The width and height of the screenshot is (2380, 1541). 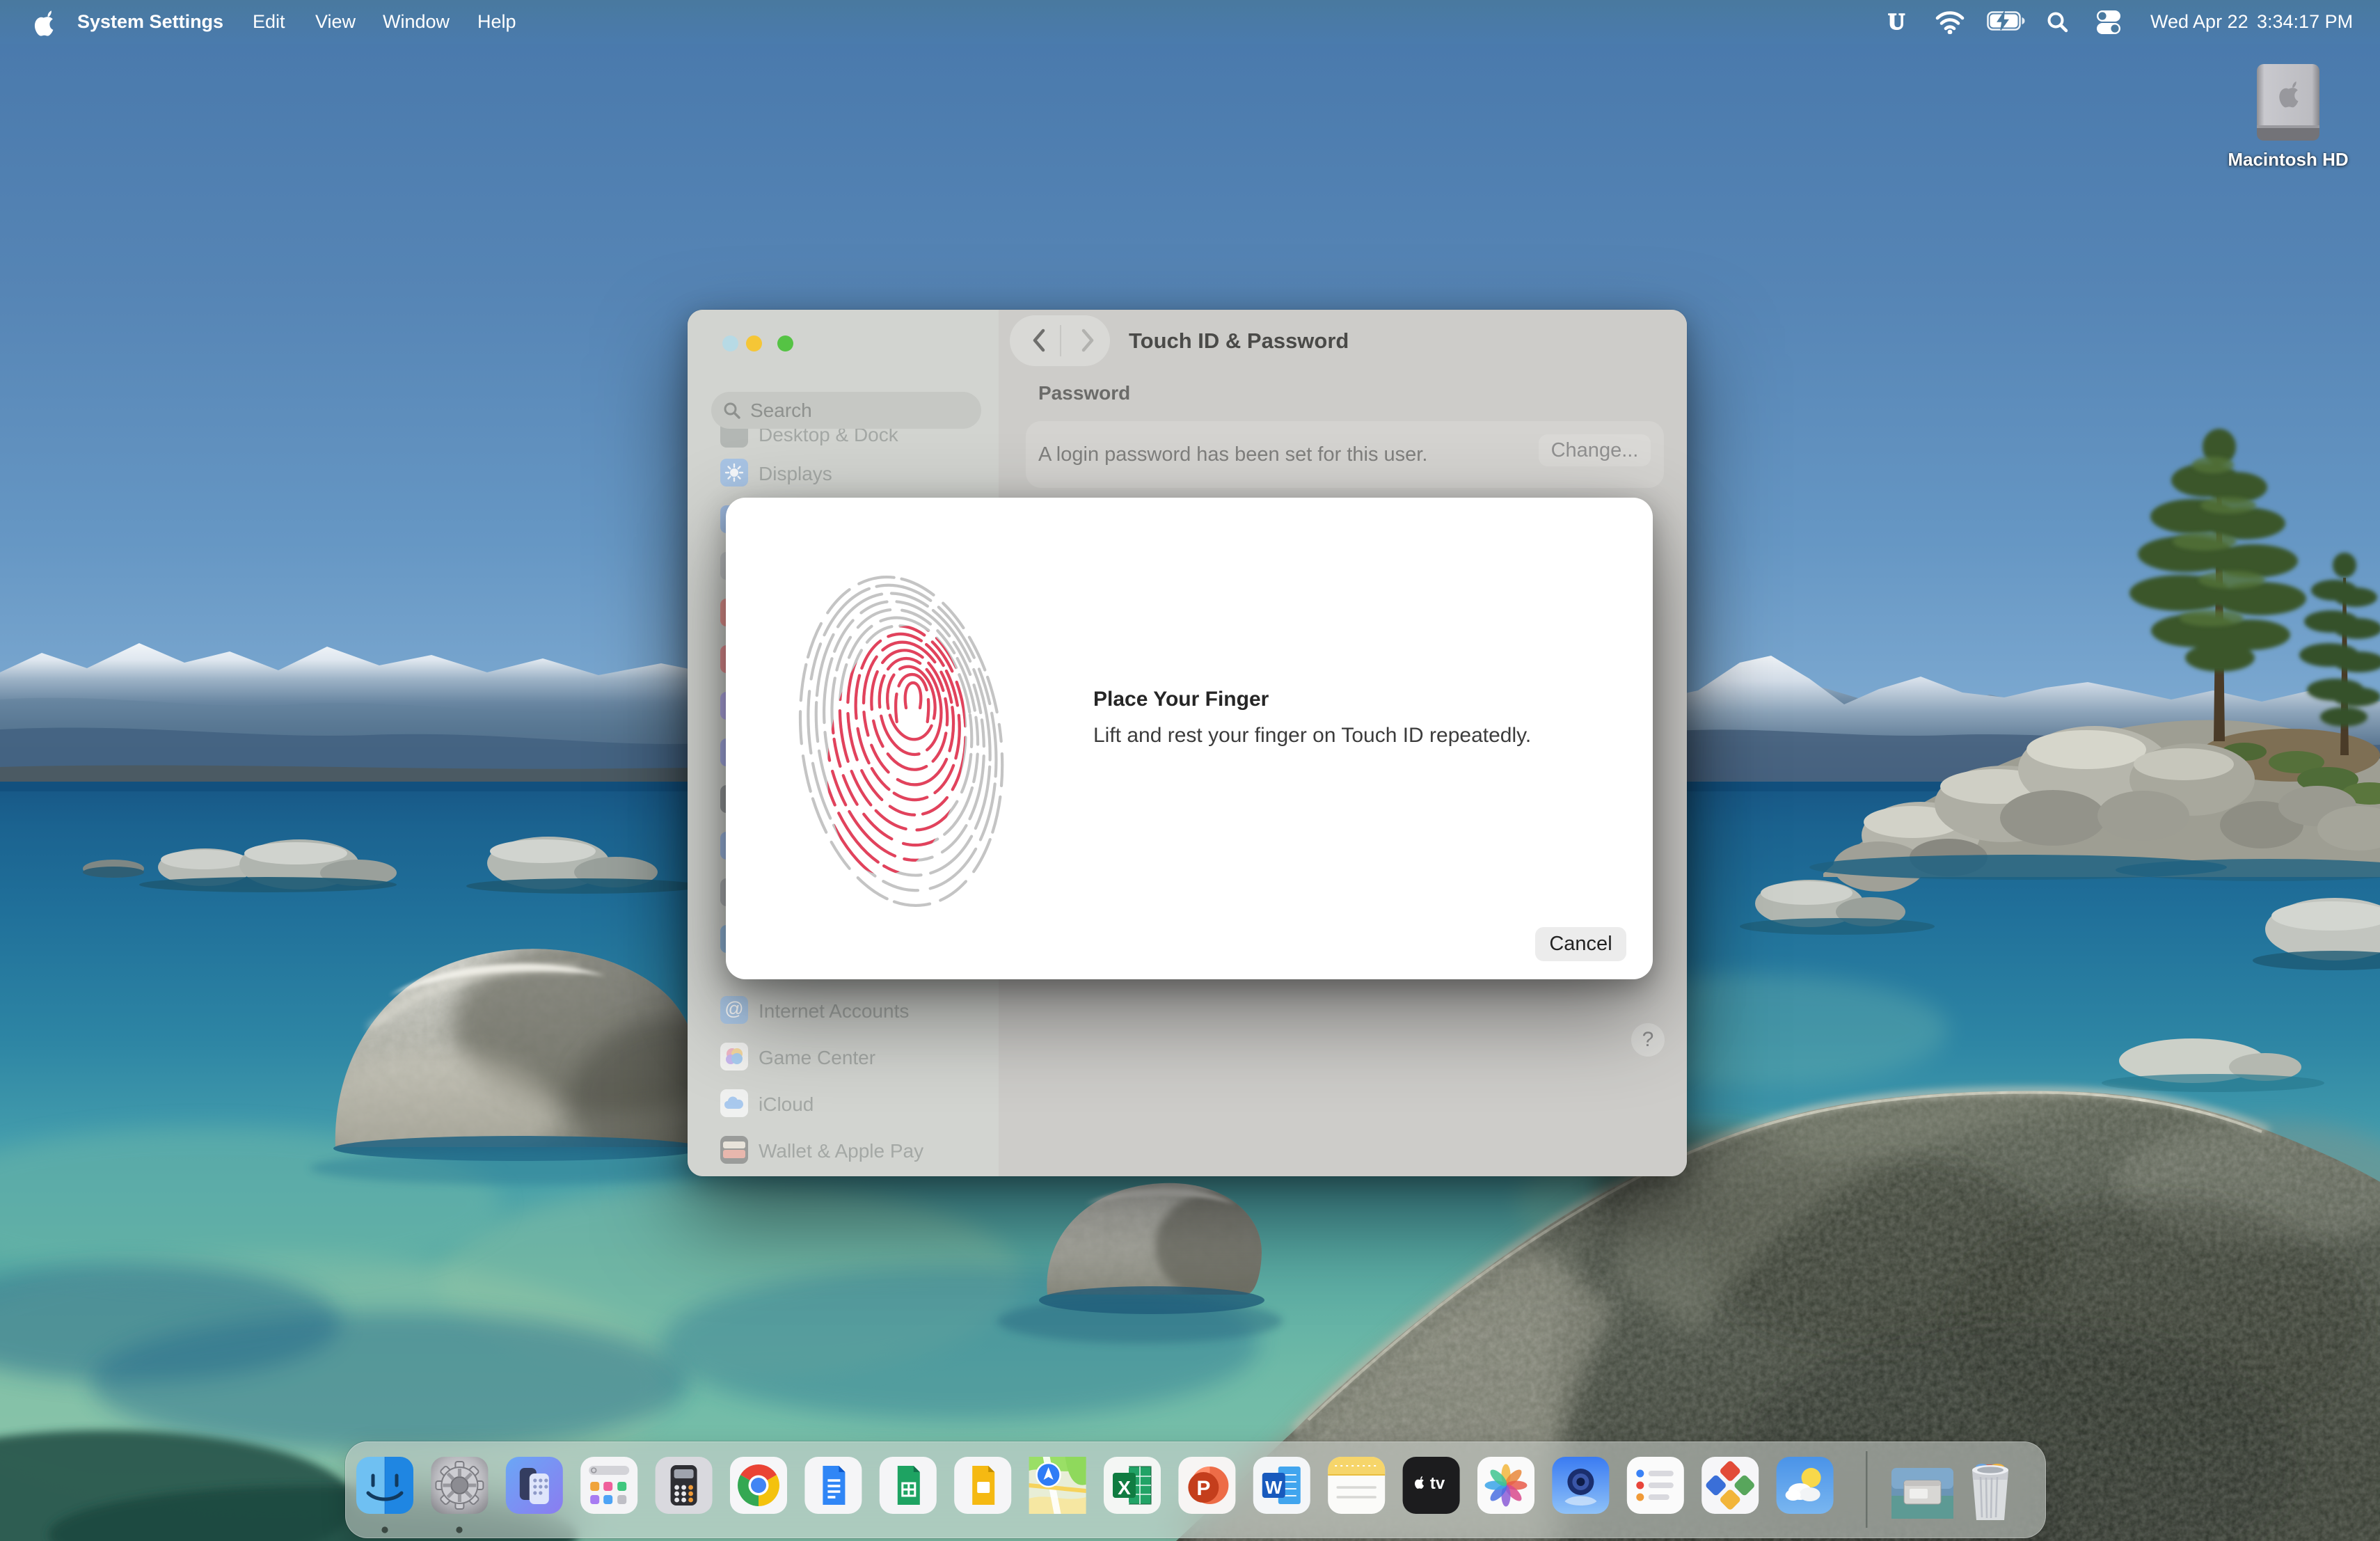 What do you see at coordinates (1124, 1488) in the screenshot?
I see `svg-text: X` at bounding box center [1124, 1488].